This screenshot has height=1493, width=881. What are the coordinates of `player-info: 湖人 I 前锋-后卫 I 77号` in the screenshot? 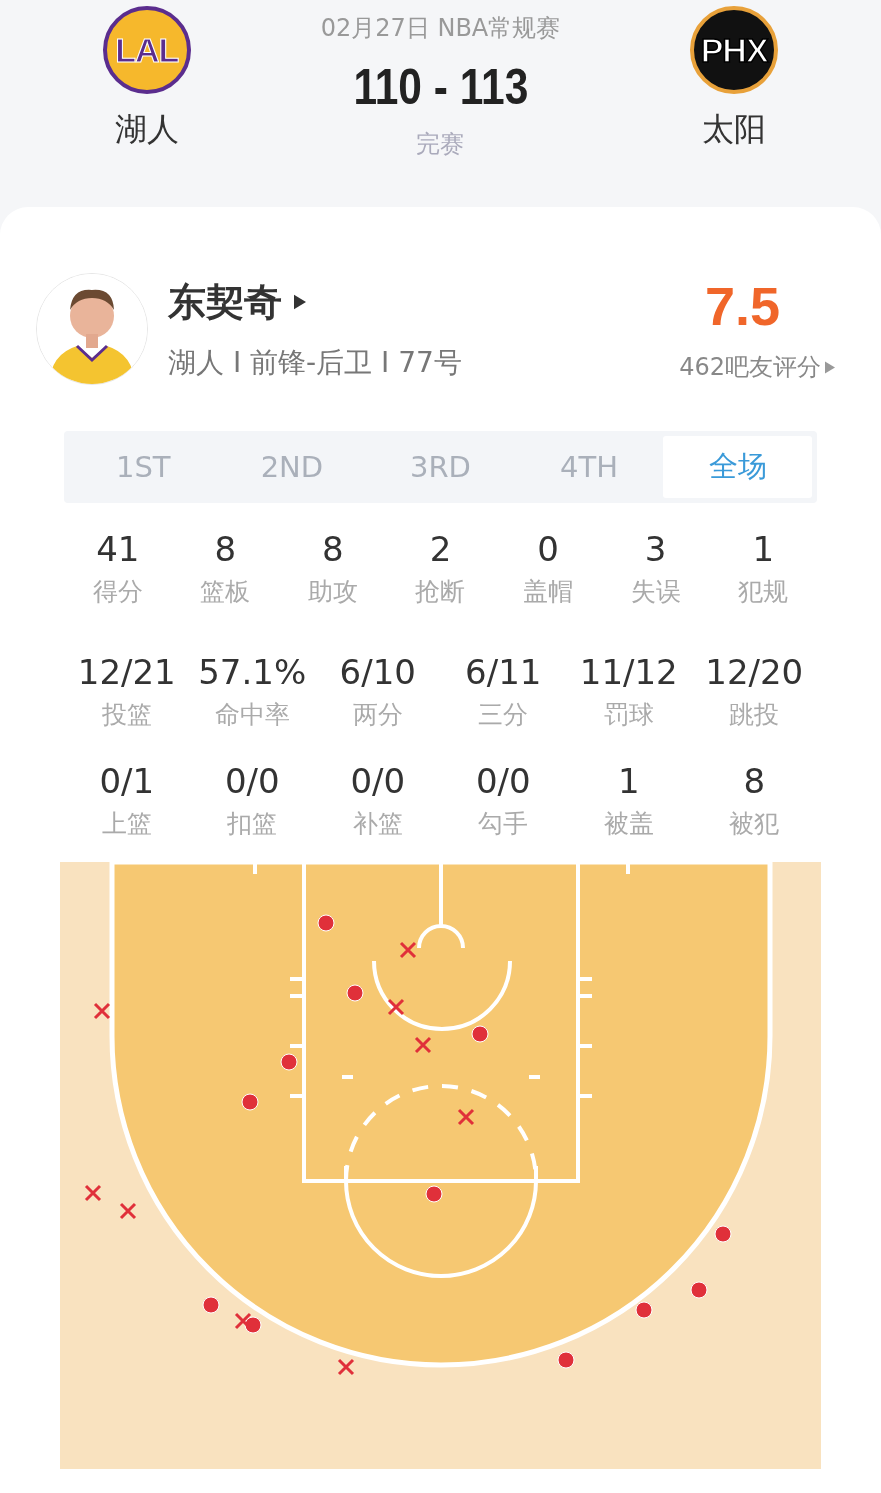 It's located at (315, 362).